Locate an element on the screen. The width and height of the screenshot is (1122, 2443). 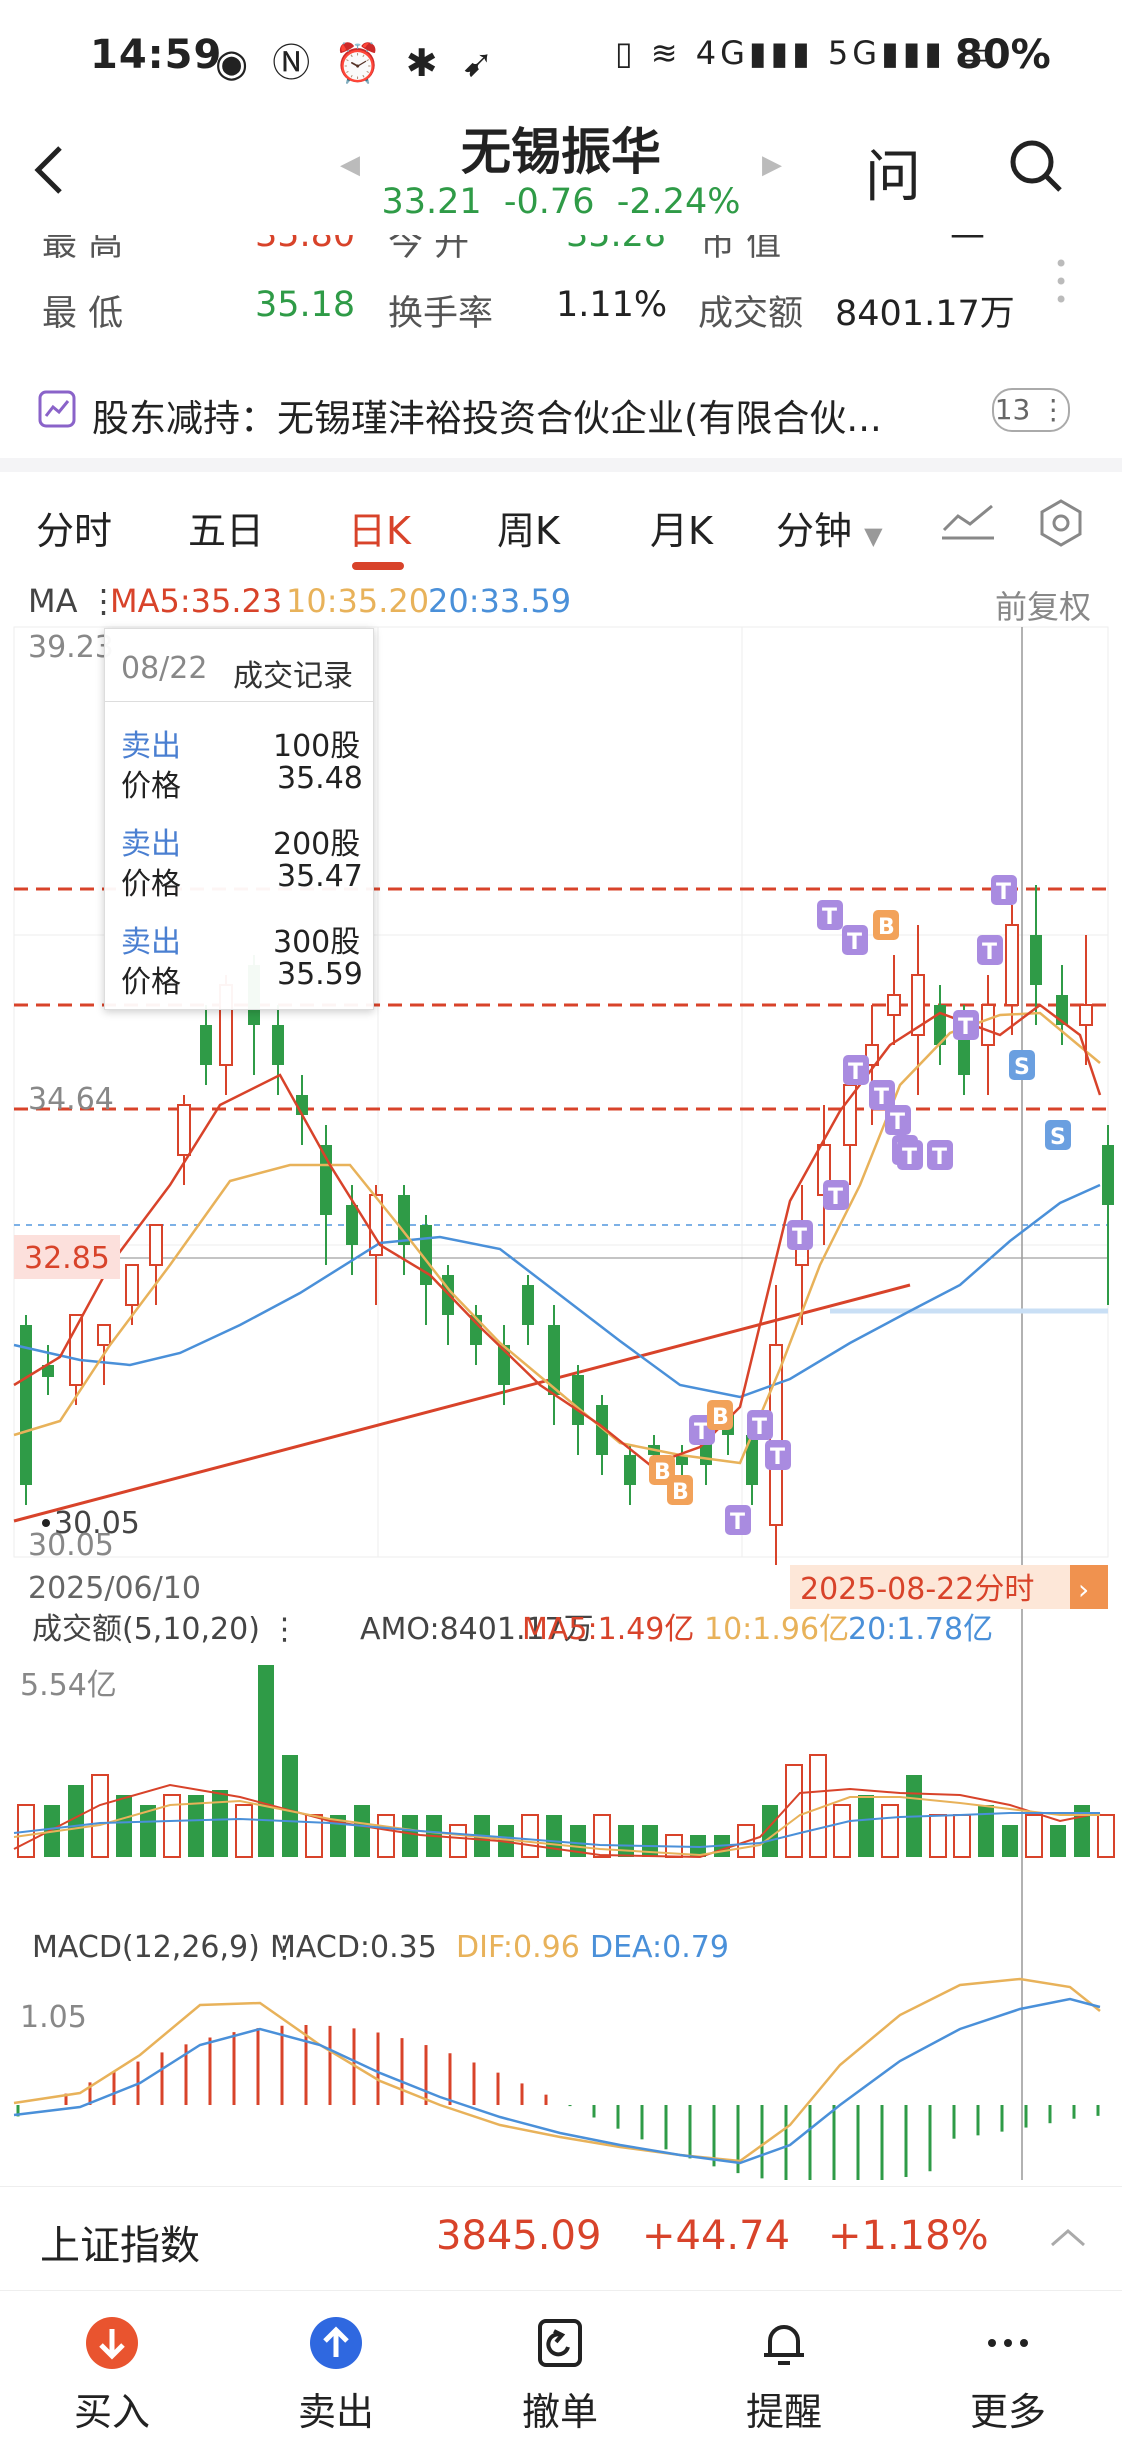
record-side: 卖出 is located at coordinates (151, 844).